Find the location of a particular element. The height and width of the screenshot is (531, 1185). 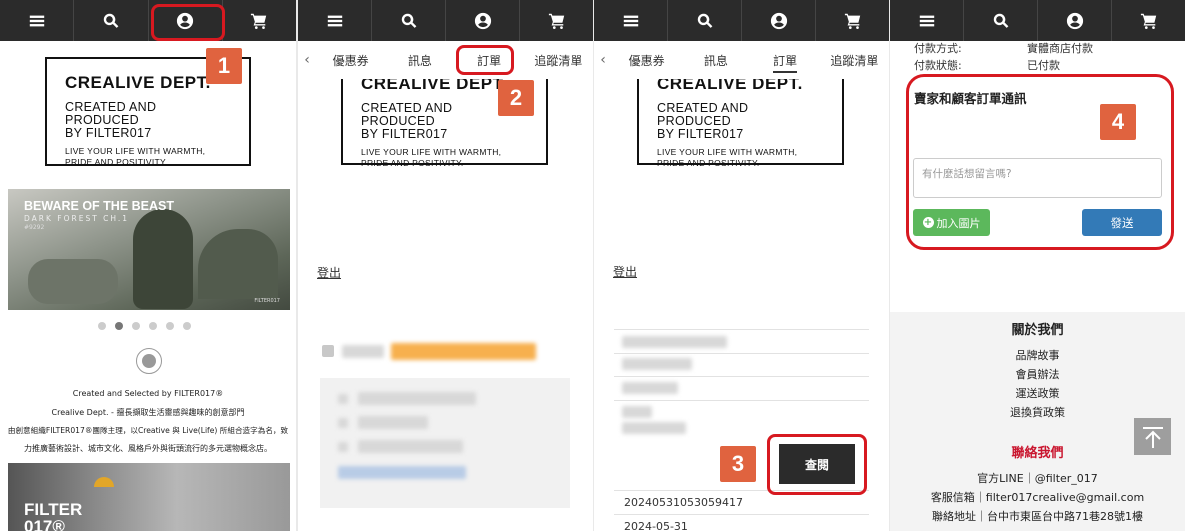

redacted-level is located at coordinates (463, 351).